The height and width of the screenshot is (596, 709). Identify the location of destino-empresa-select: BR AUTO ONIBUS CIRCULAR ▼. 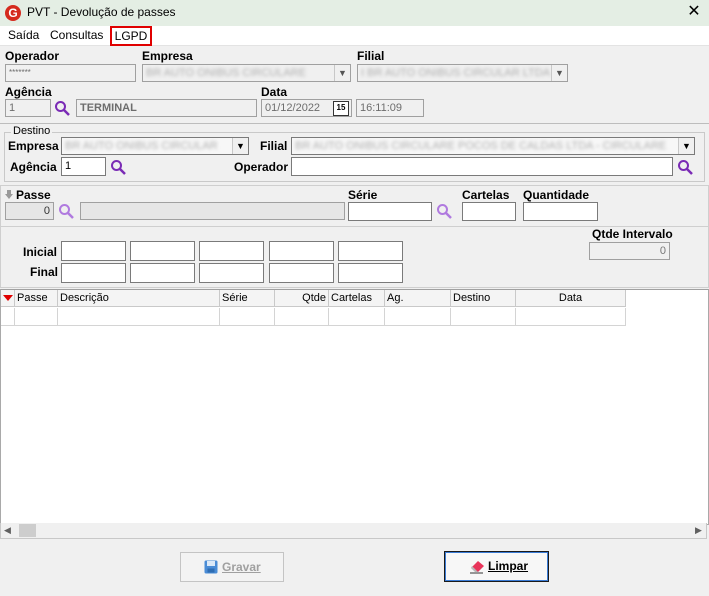
(155, 146).